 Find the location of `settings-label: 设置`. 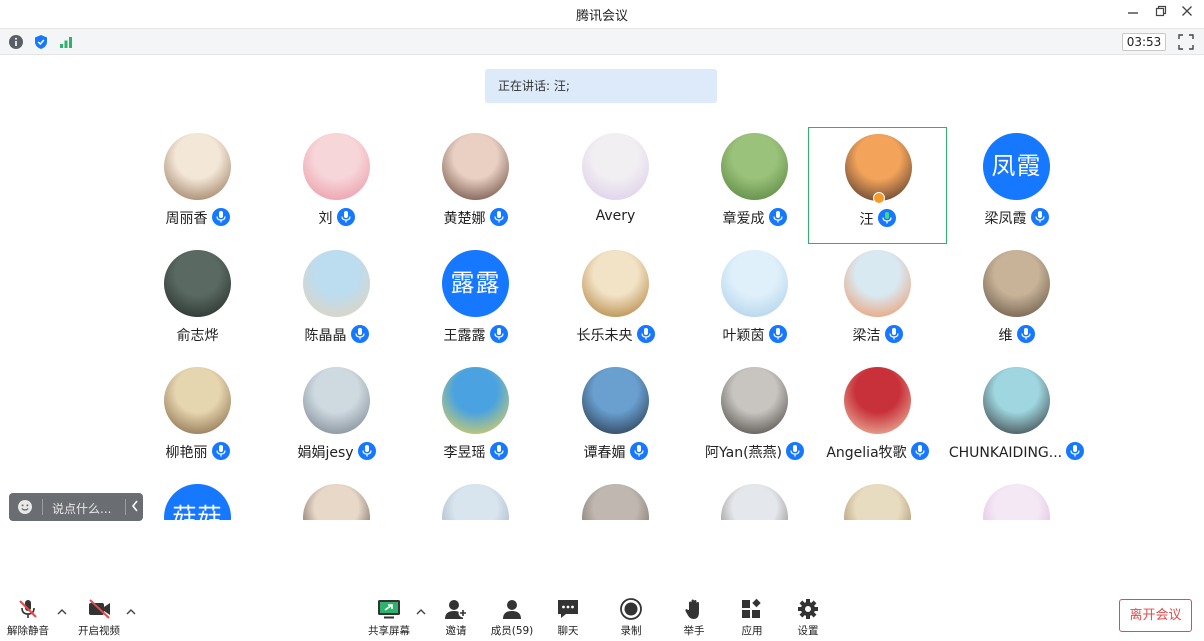

settings-label: 设置 is located at coordinates (808, 631).